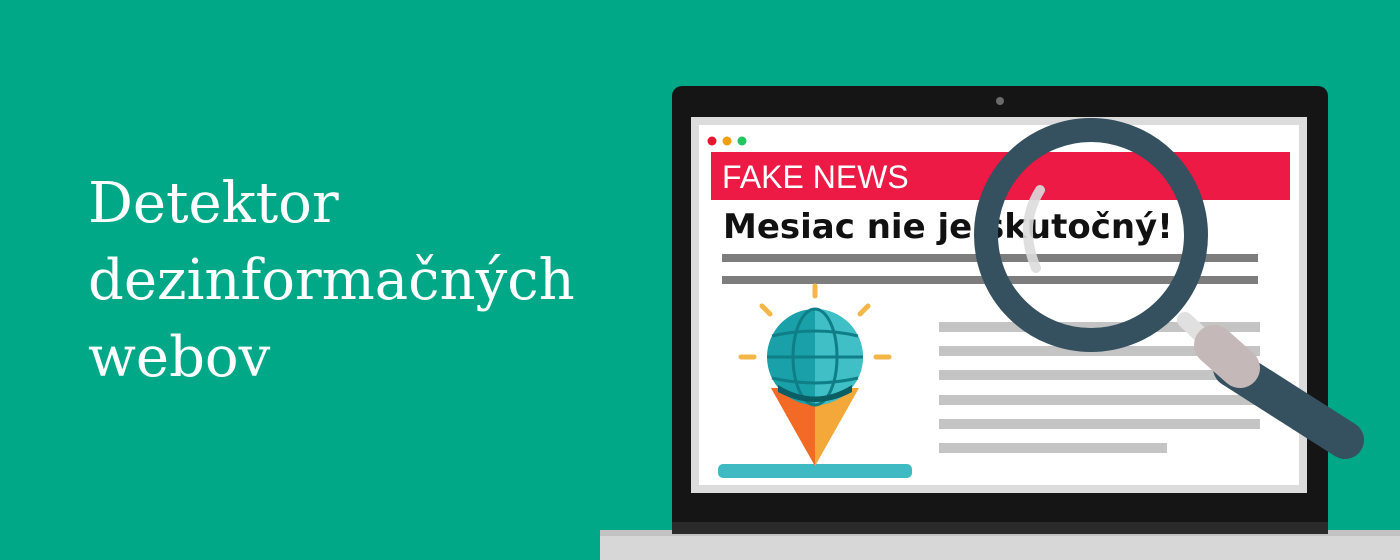 This screenshot has height=560, width=1400. I want to click on window-dot-green-icon, so click(742, 141).